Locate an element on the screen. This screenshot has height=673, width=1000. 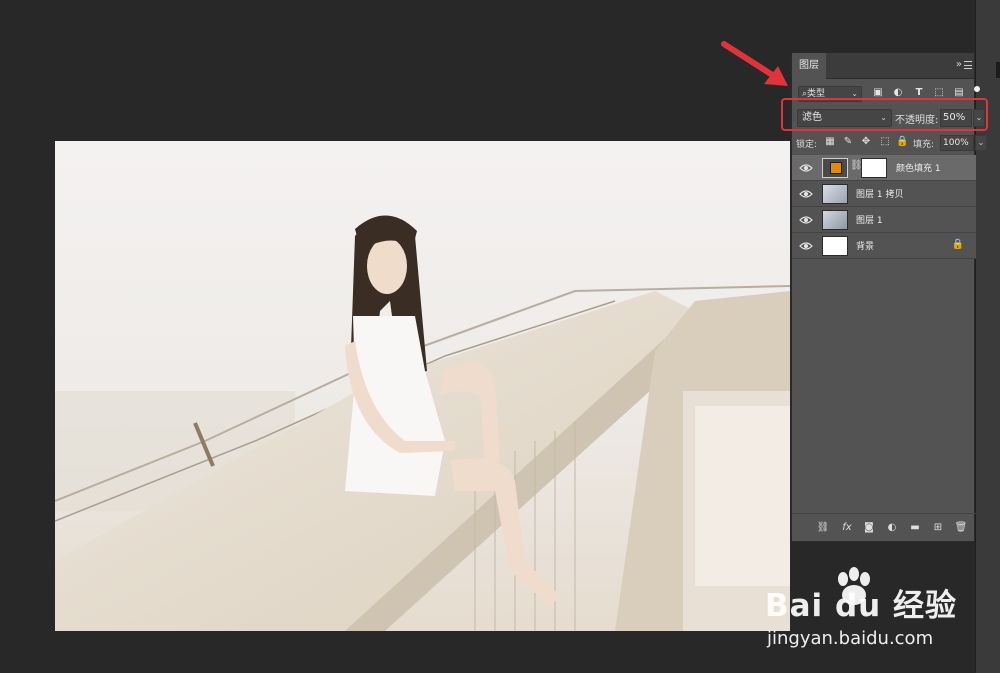
lock-pixels-icon: ✎ is located at coordinates (848, 142).